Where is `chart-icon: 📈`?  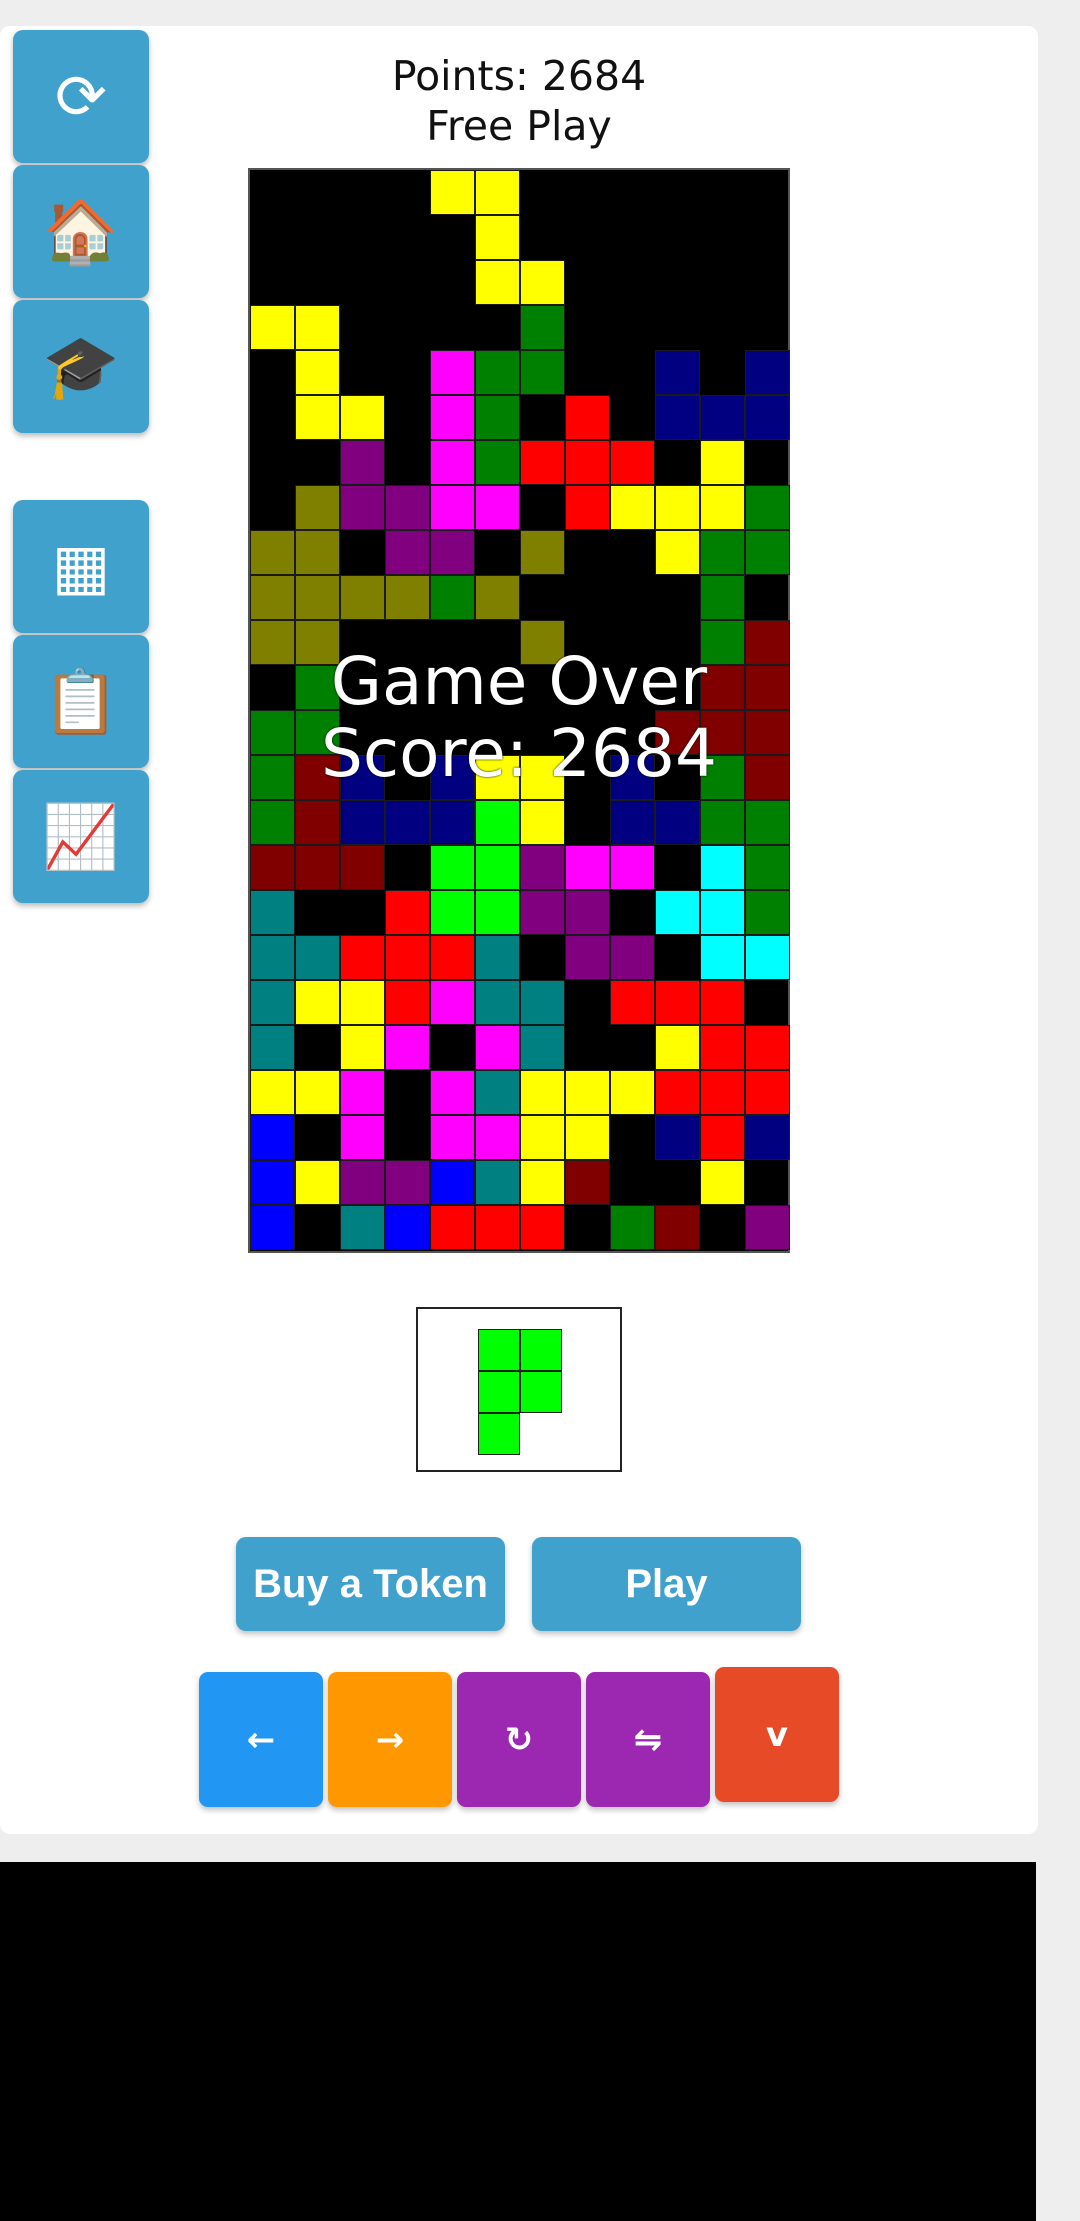 chart-icon: 📈 is located at coordinates (81, 836).